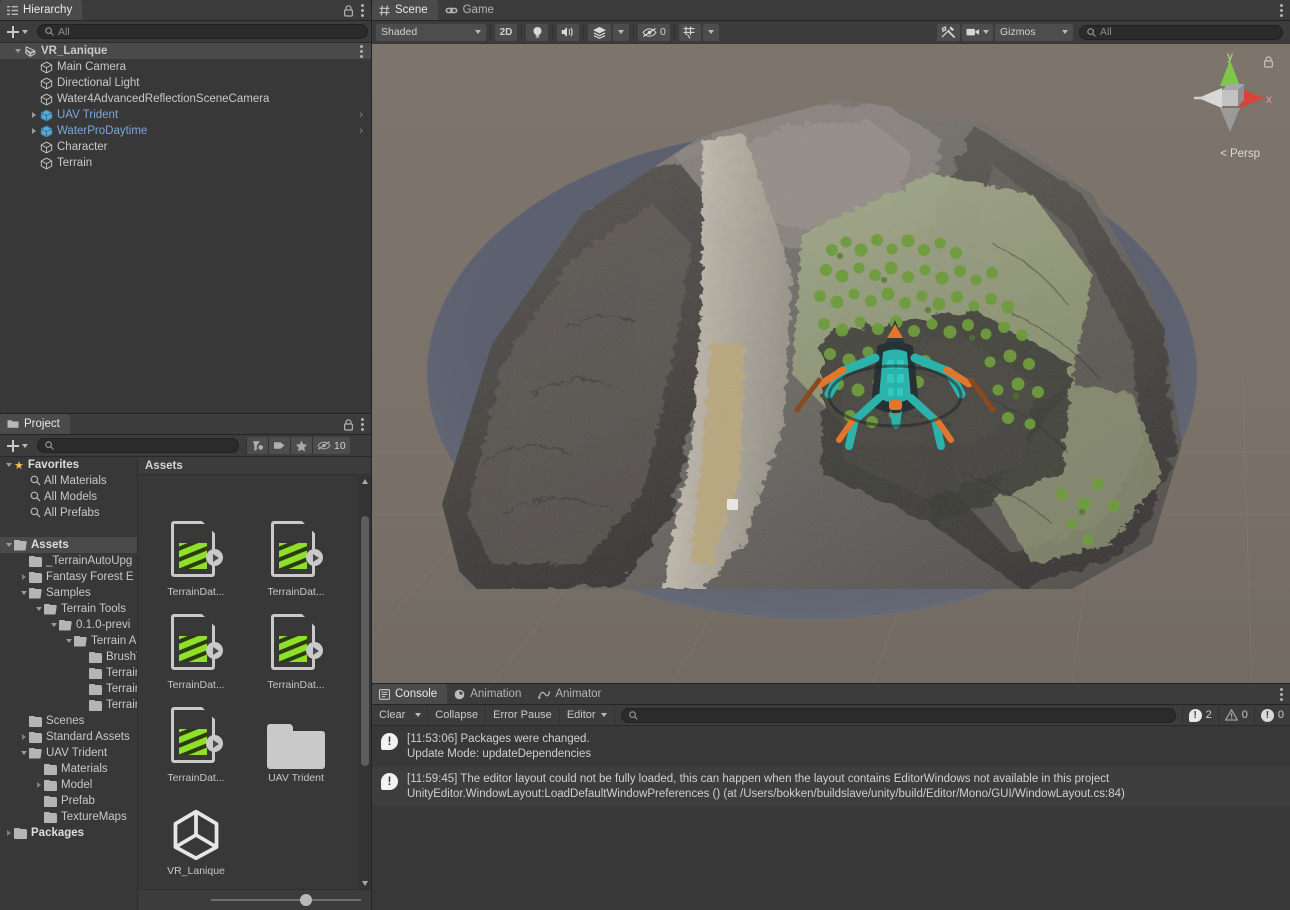  What do you see at coordinates (68, 641) in the screenshot?
I see `project-tree-item-terrain-a: Terrain A` at bounding box center [68, 641].